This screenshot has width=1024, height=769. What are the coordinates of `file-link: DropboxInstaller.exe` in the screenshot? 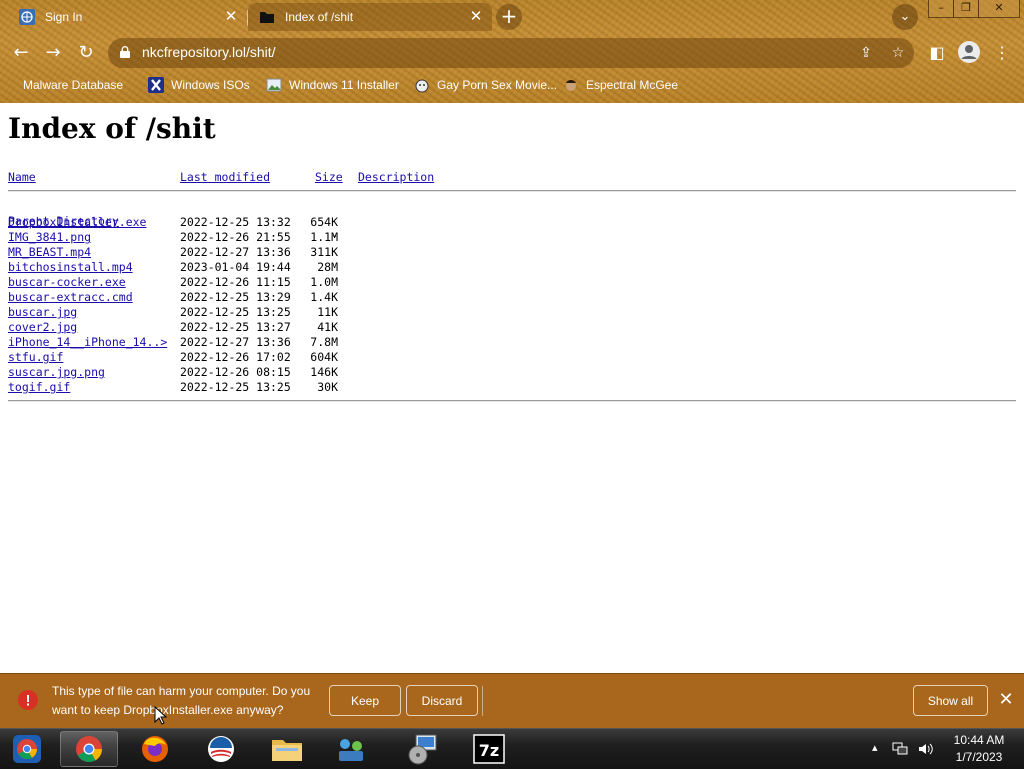 It's located at (77, 222).